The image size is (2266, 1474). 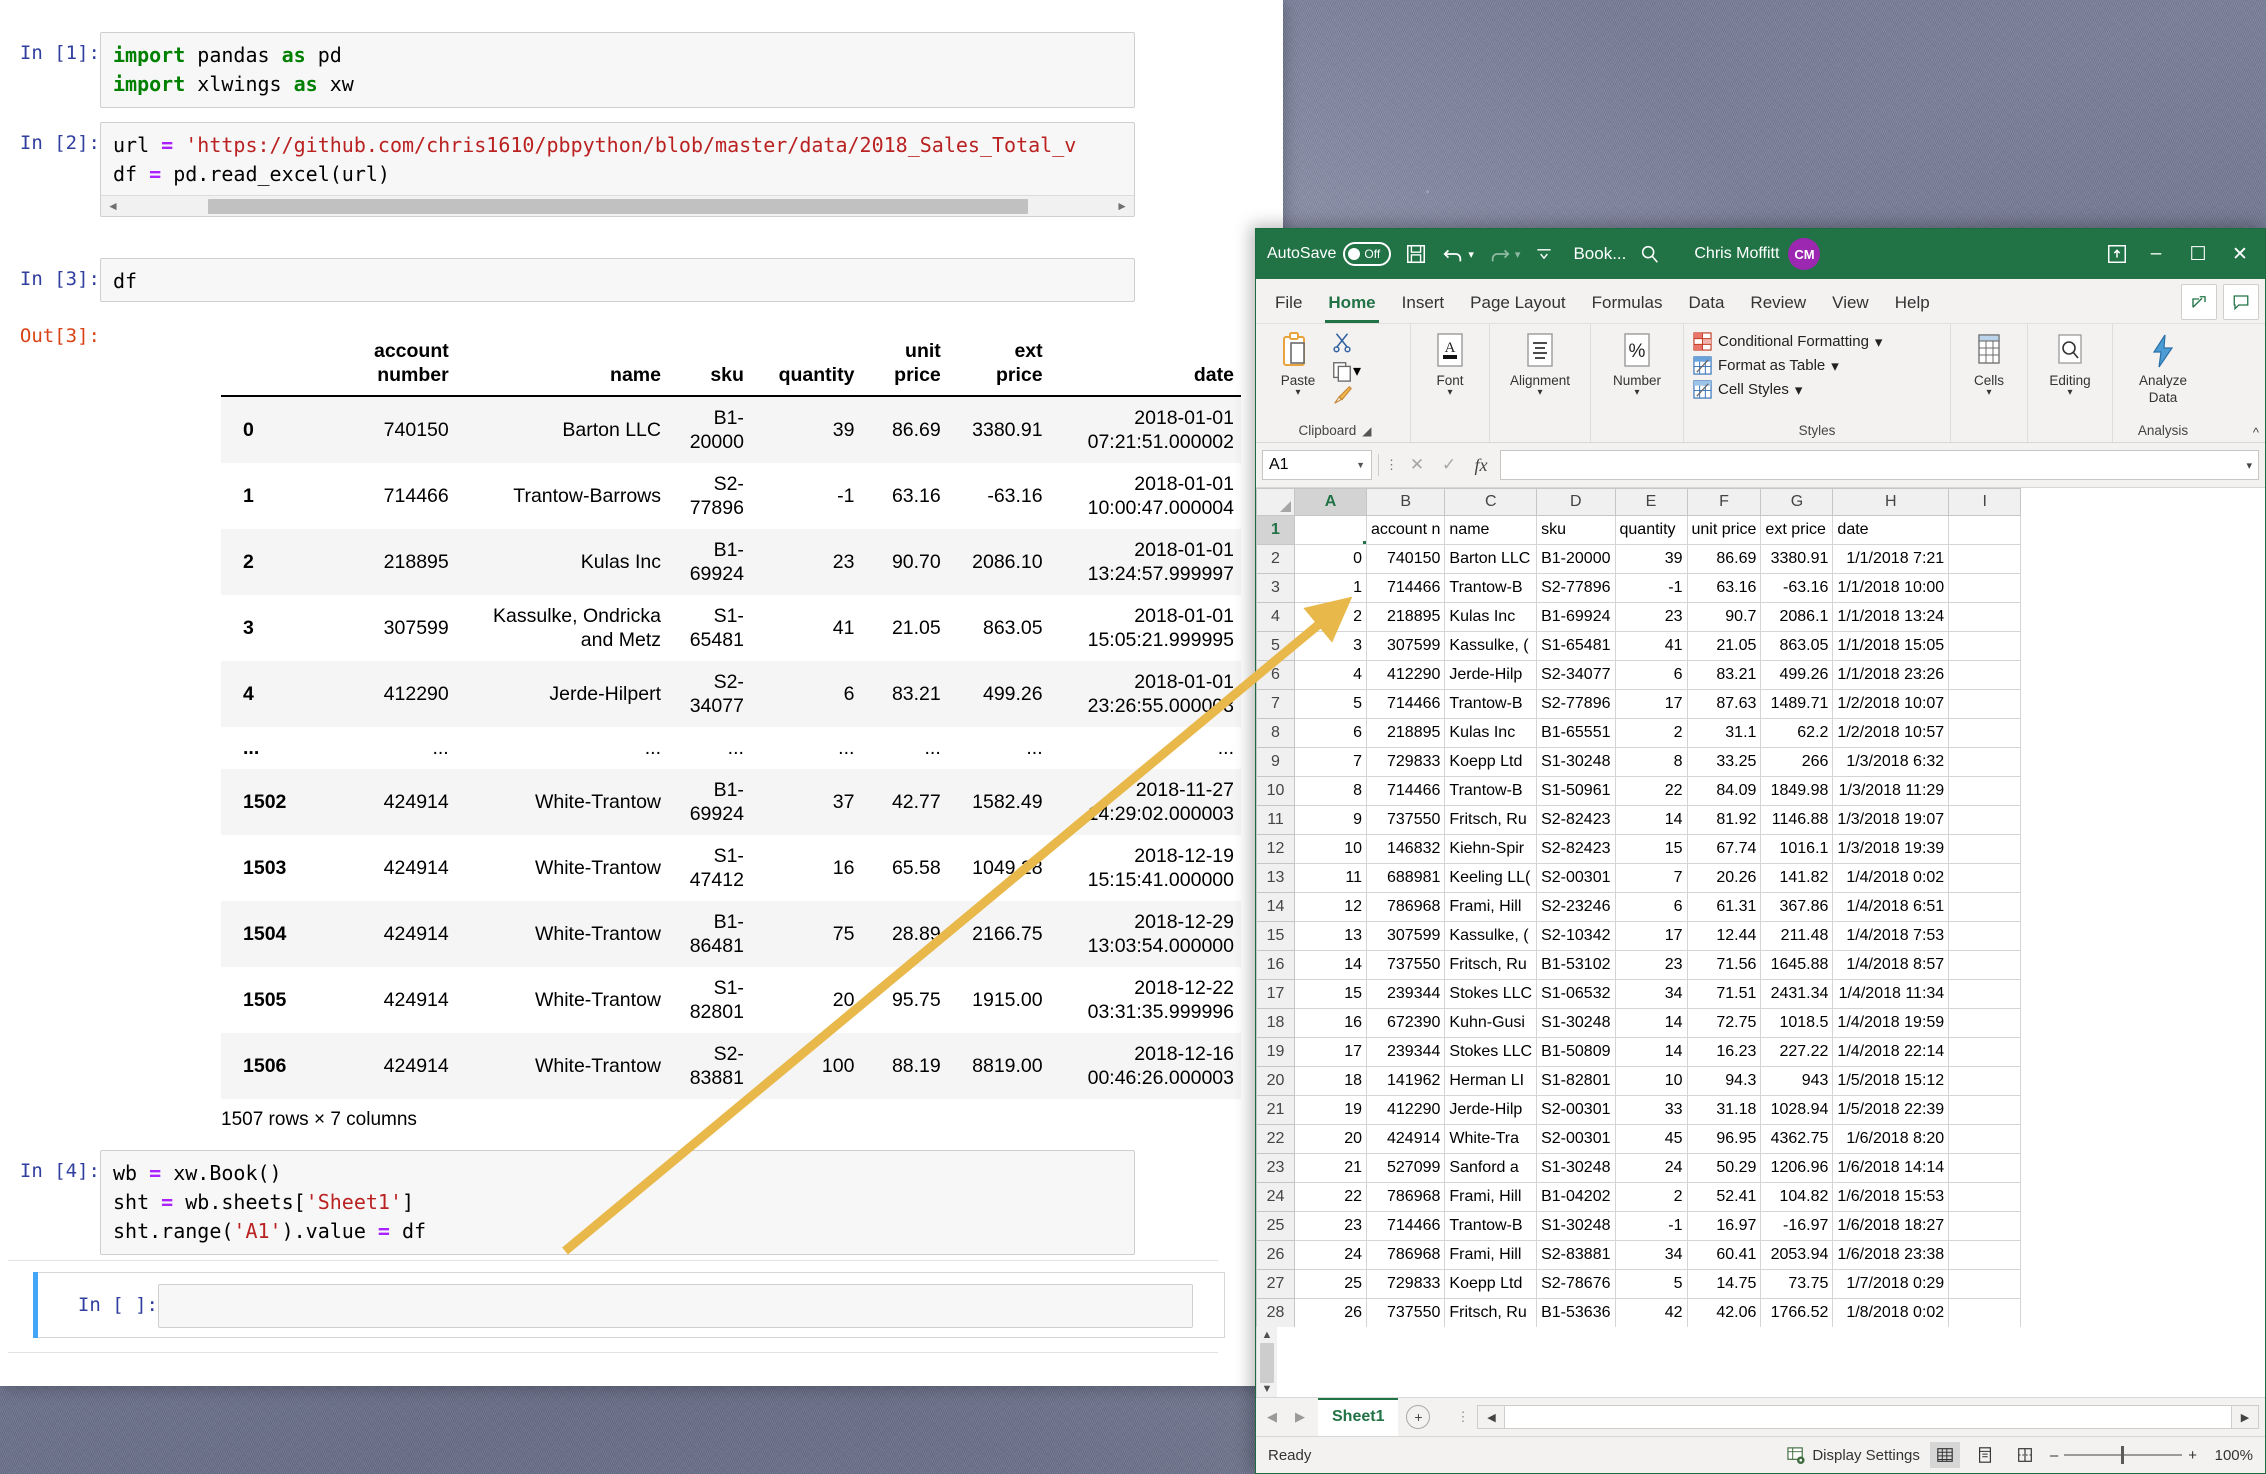 I want to click on row-header-8: 8, so click(x=1275, y=733).